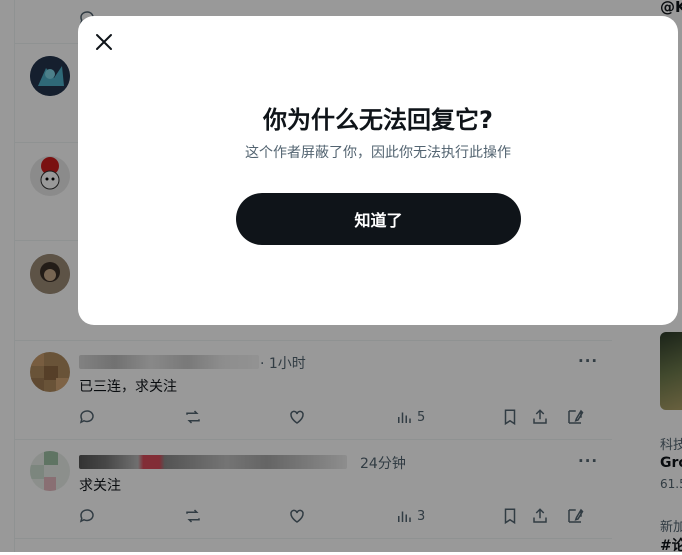 The width and height of the screenshot is (682, 555). I want to click on close-icon, so click(104, 42).